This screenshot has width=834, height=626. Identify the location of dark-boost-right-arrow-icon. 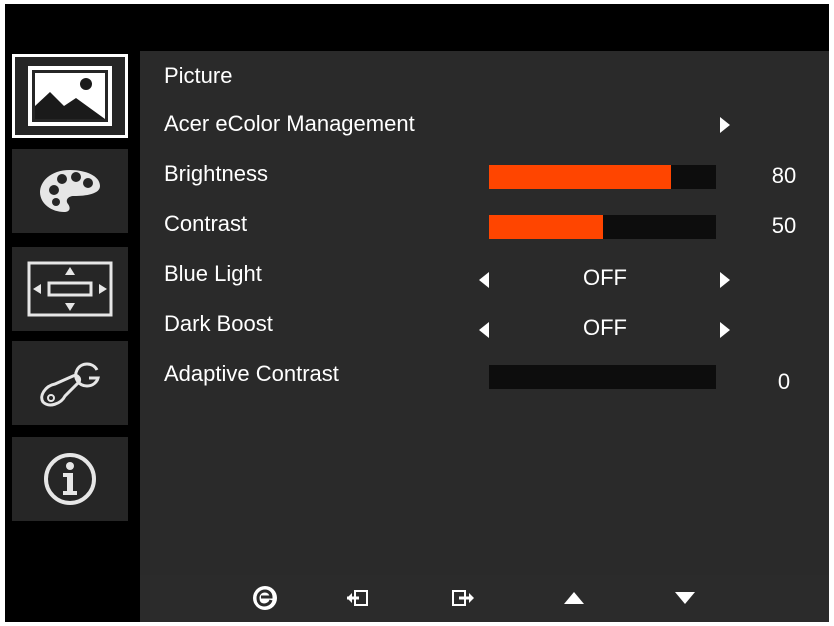
(725, 330).